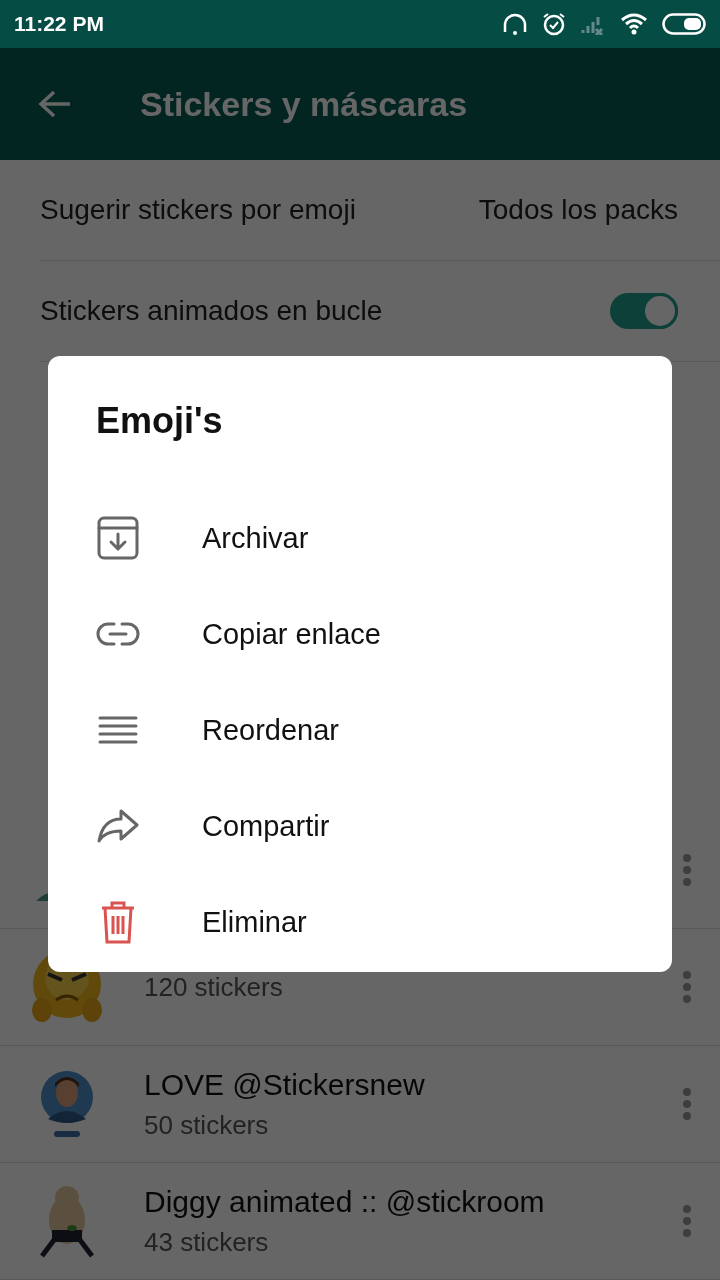 The image size is (720, 1280). What do you see at coordinates (255, 538) in the screenshot?
I see `menu-option: Archivar` at bounding box center [255, 538].